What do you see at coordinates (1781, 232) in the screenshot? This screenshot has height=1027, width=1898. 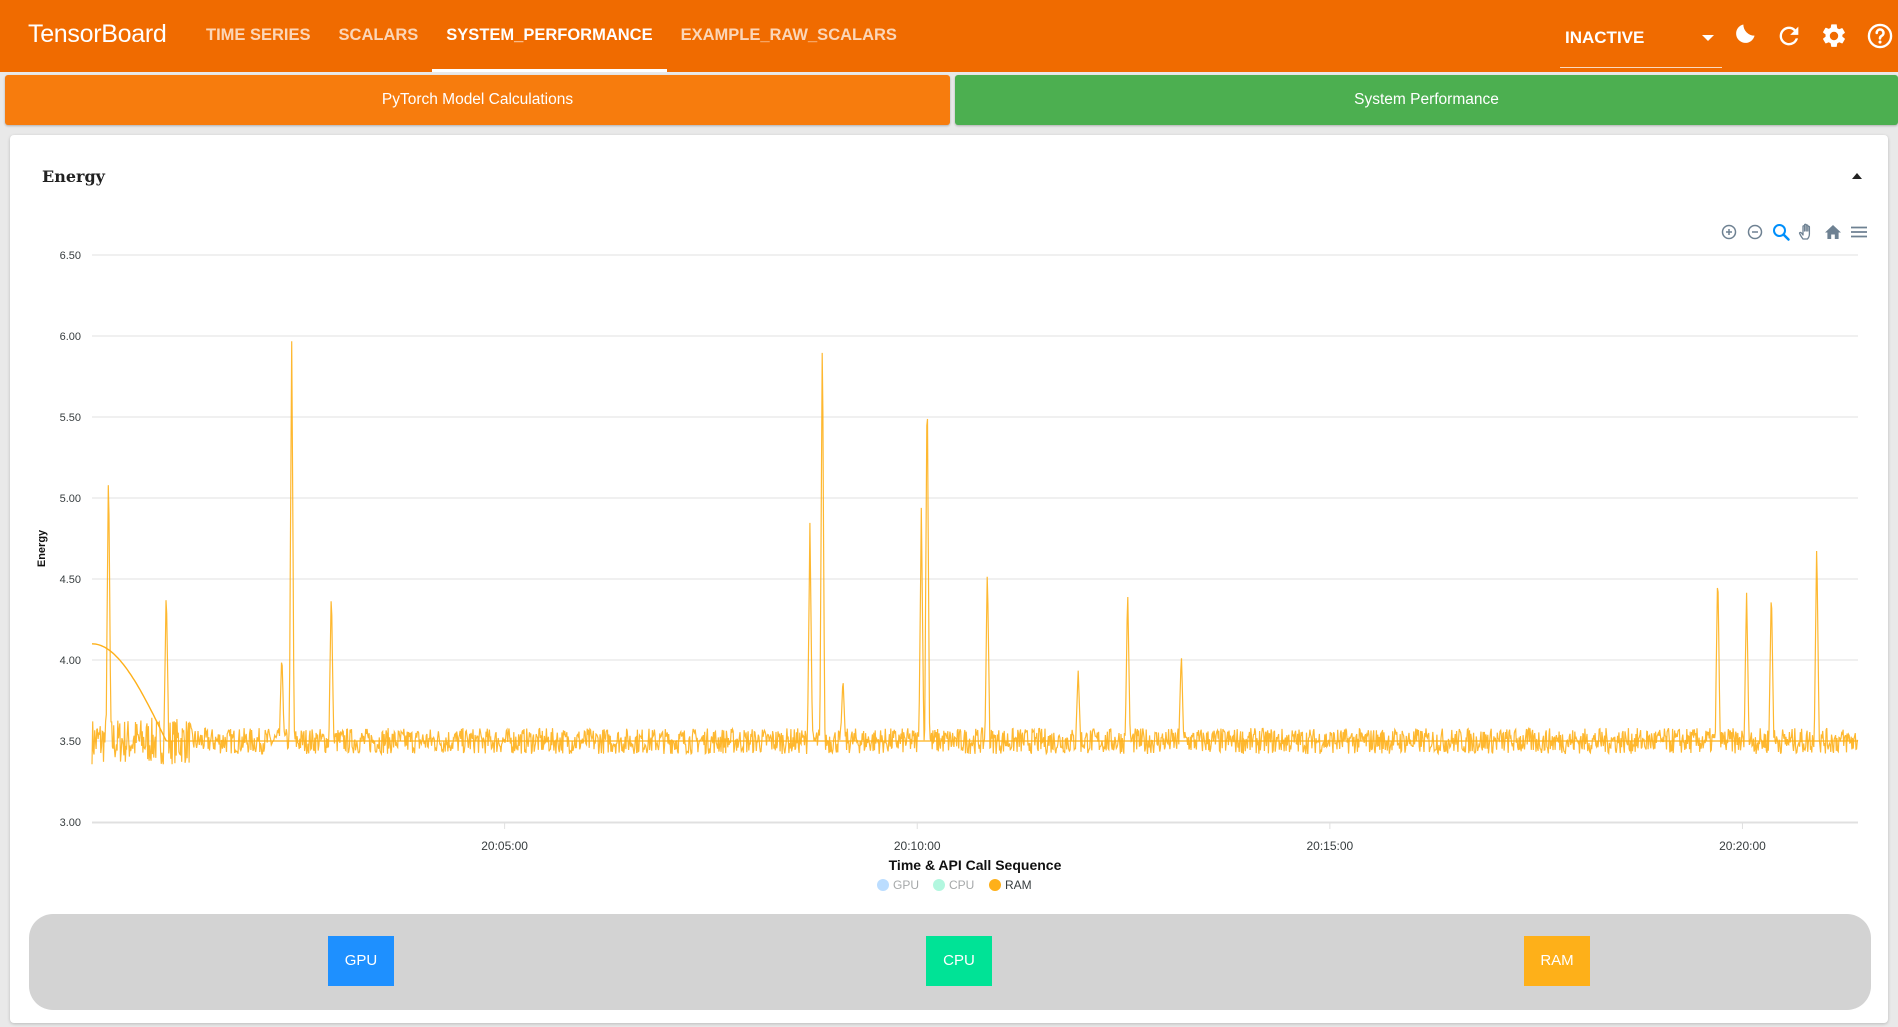 I see `zoom-select-icon` at bounding box center [1781, 232].